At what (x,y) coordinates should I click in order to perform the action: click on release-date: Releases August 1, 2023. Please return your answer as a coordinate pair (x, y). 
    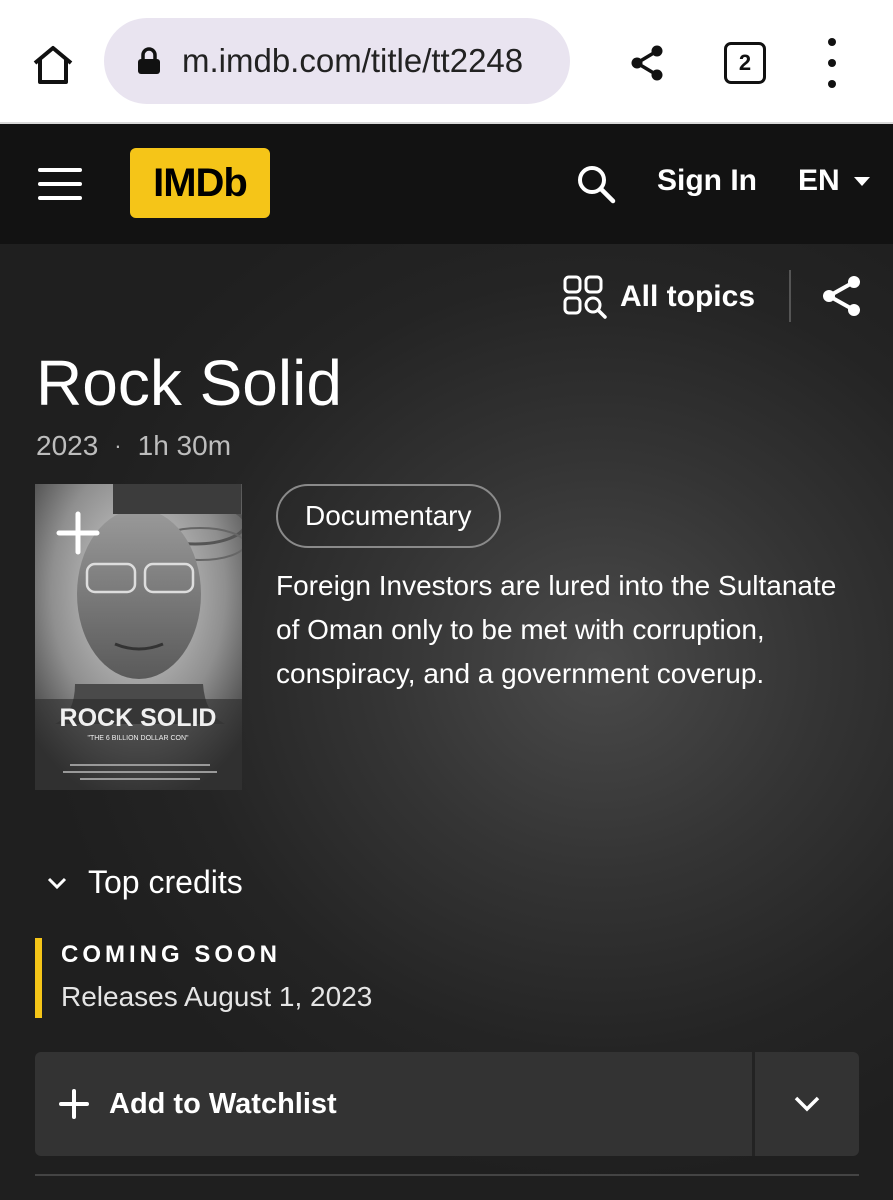
    Looking at the image, I should click on (217, 996).